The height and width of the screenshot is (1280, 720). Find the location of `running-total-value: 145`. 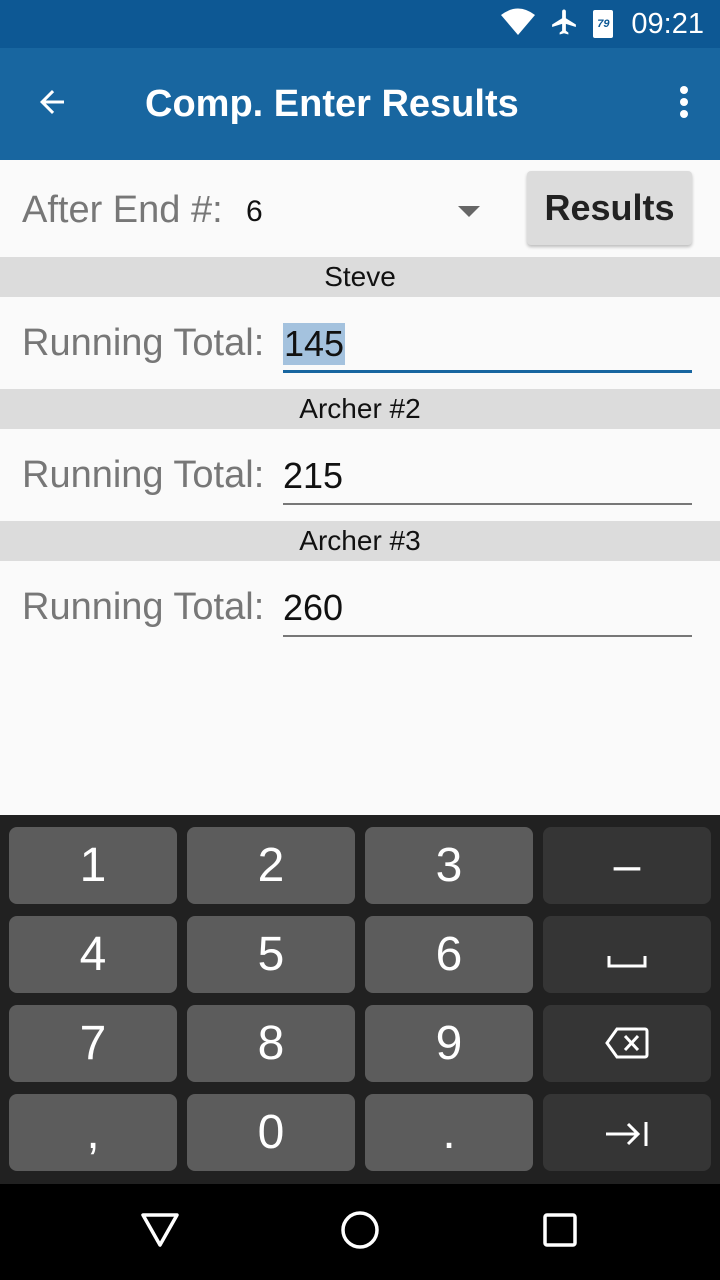

running-total-value: 145 is located at coordinates (314, 344).